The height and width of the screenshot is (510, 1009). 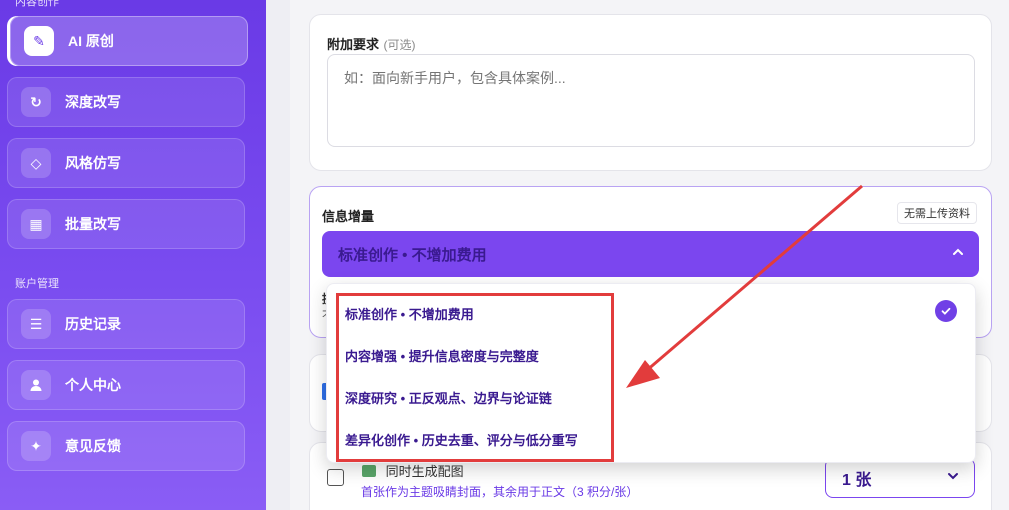 I want to click on info-increment-select: 标准创作 • 不增加费用, so click(x=650, y=254).